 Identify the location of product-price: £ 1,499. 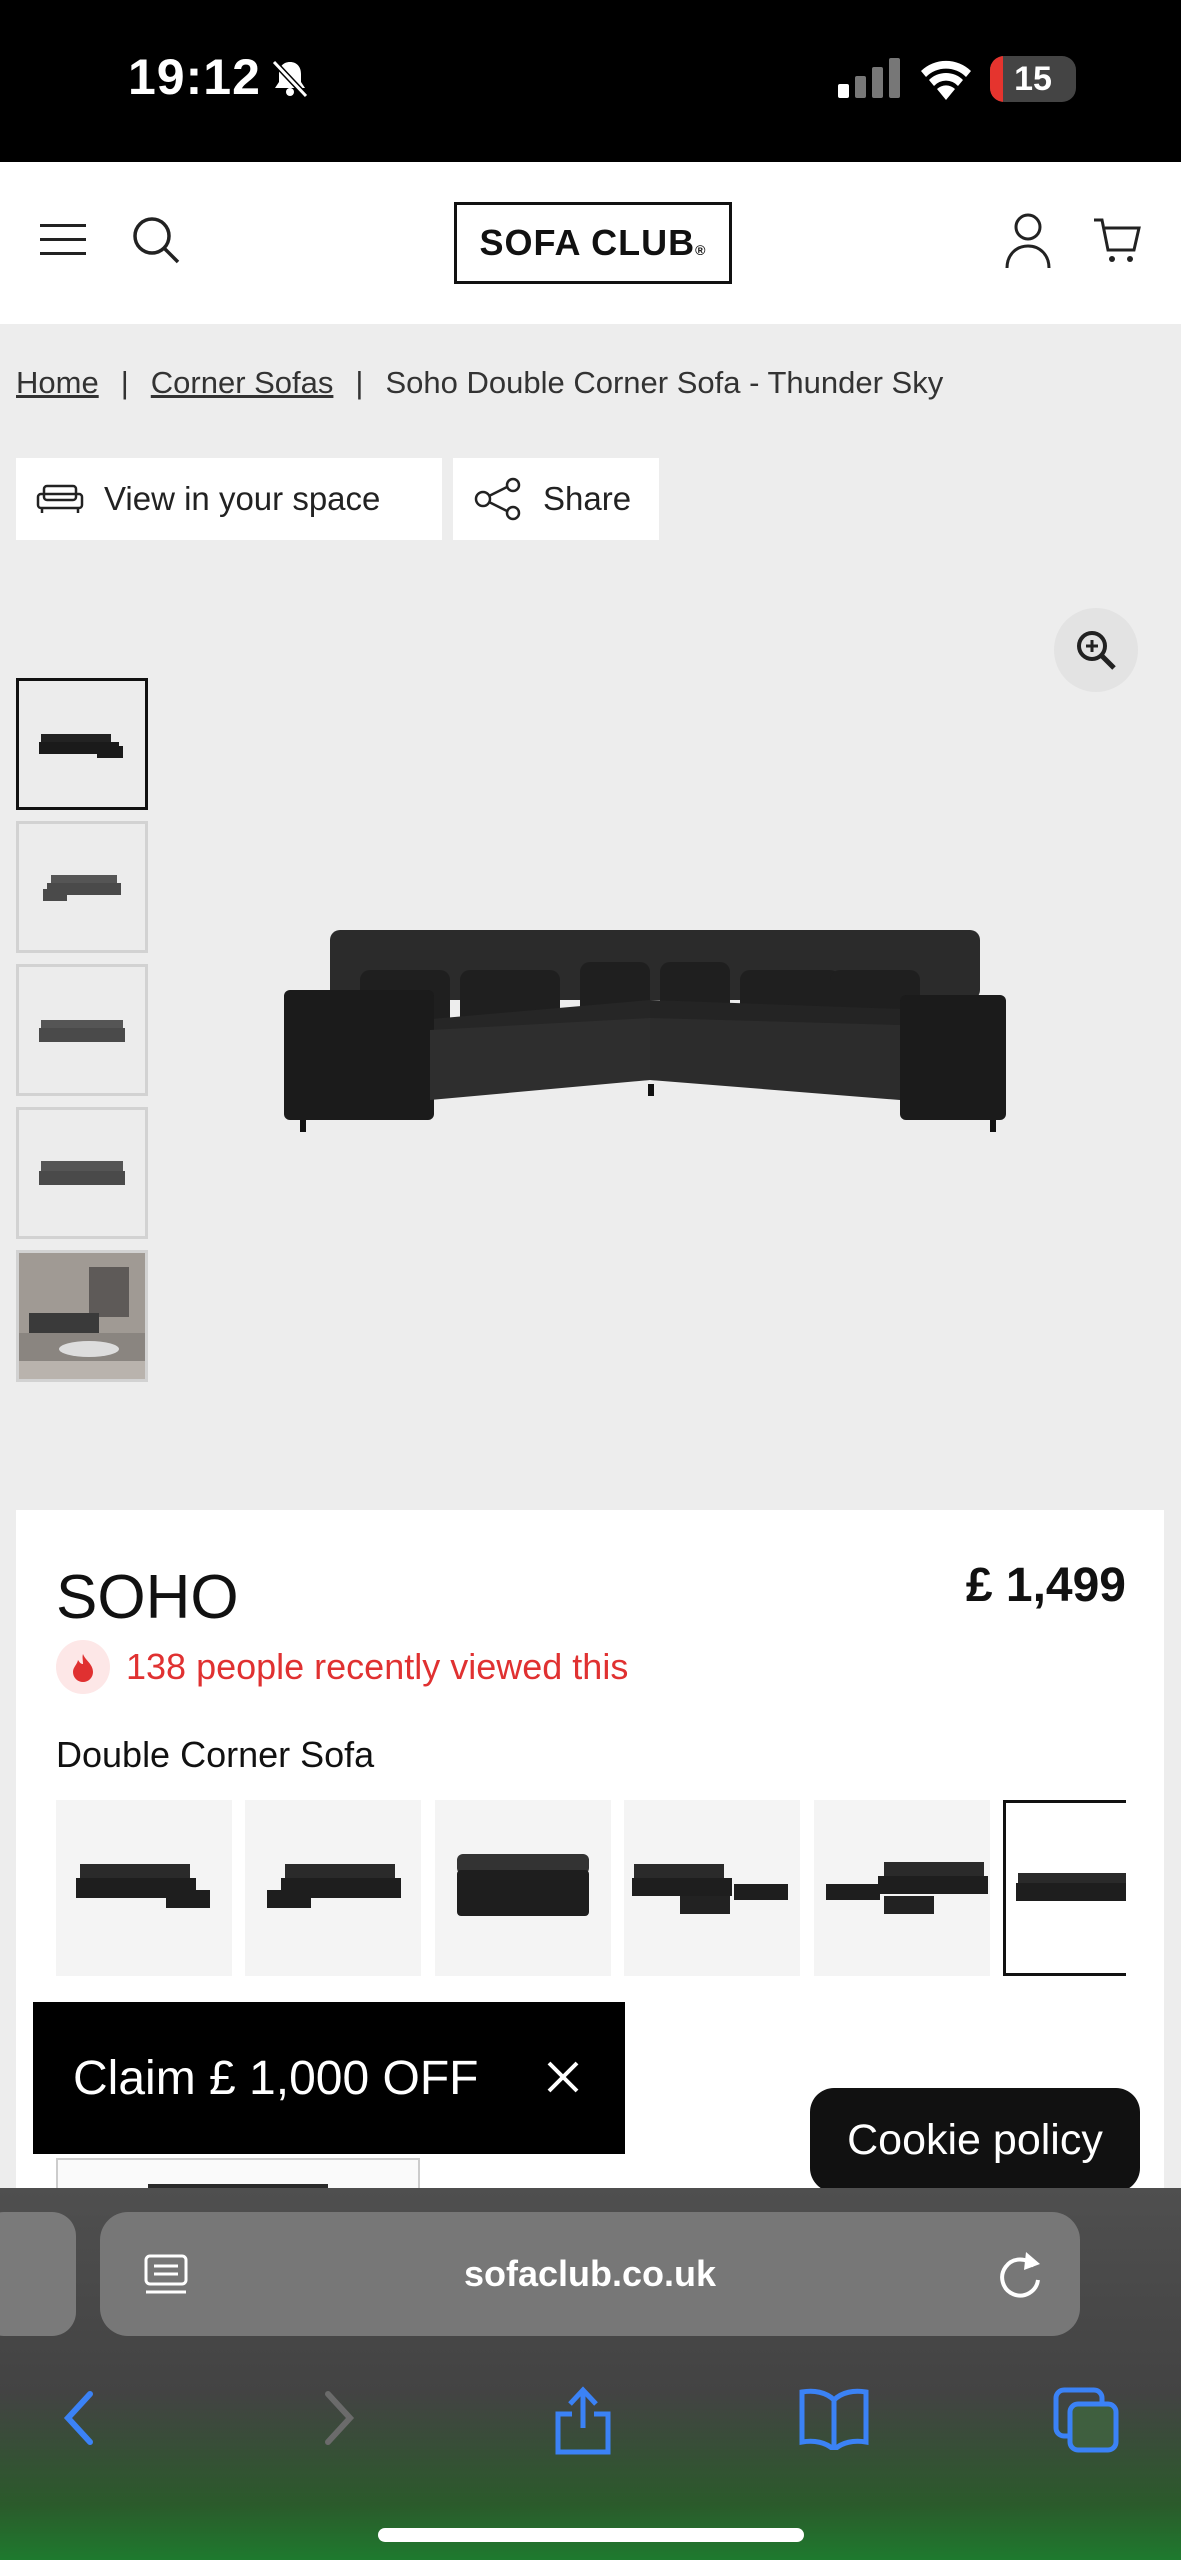
(1045, 1585).